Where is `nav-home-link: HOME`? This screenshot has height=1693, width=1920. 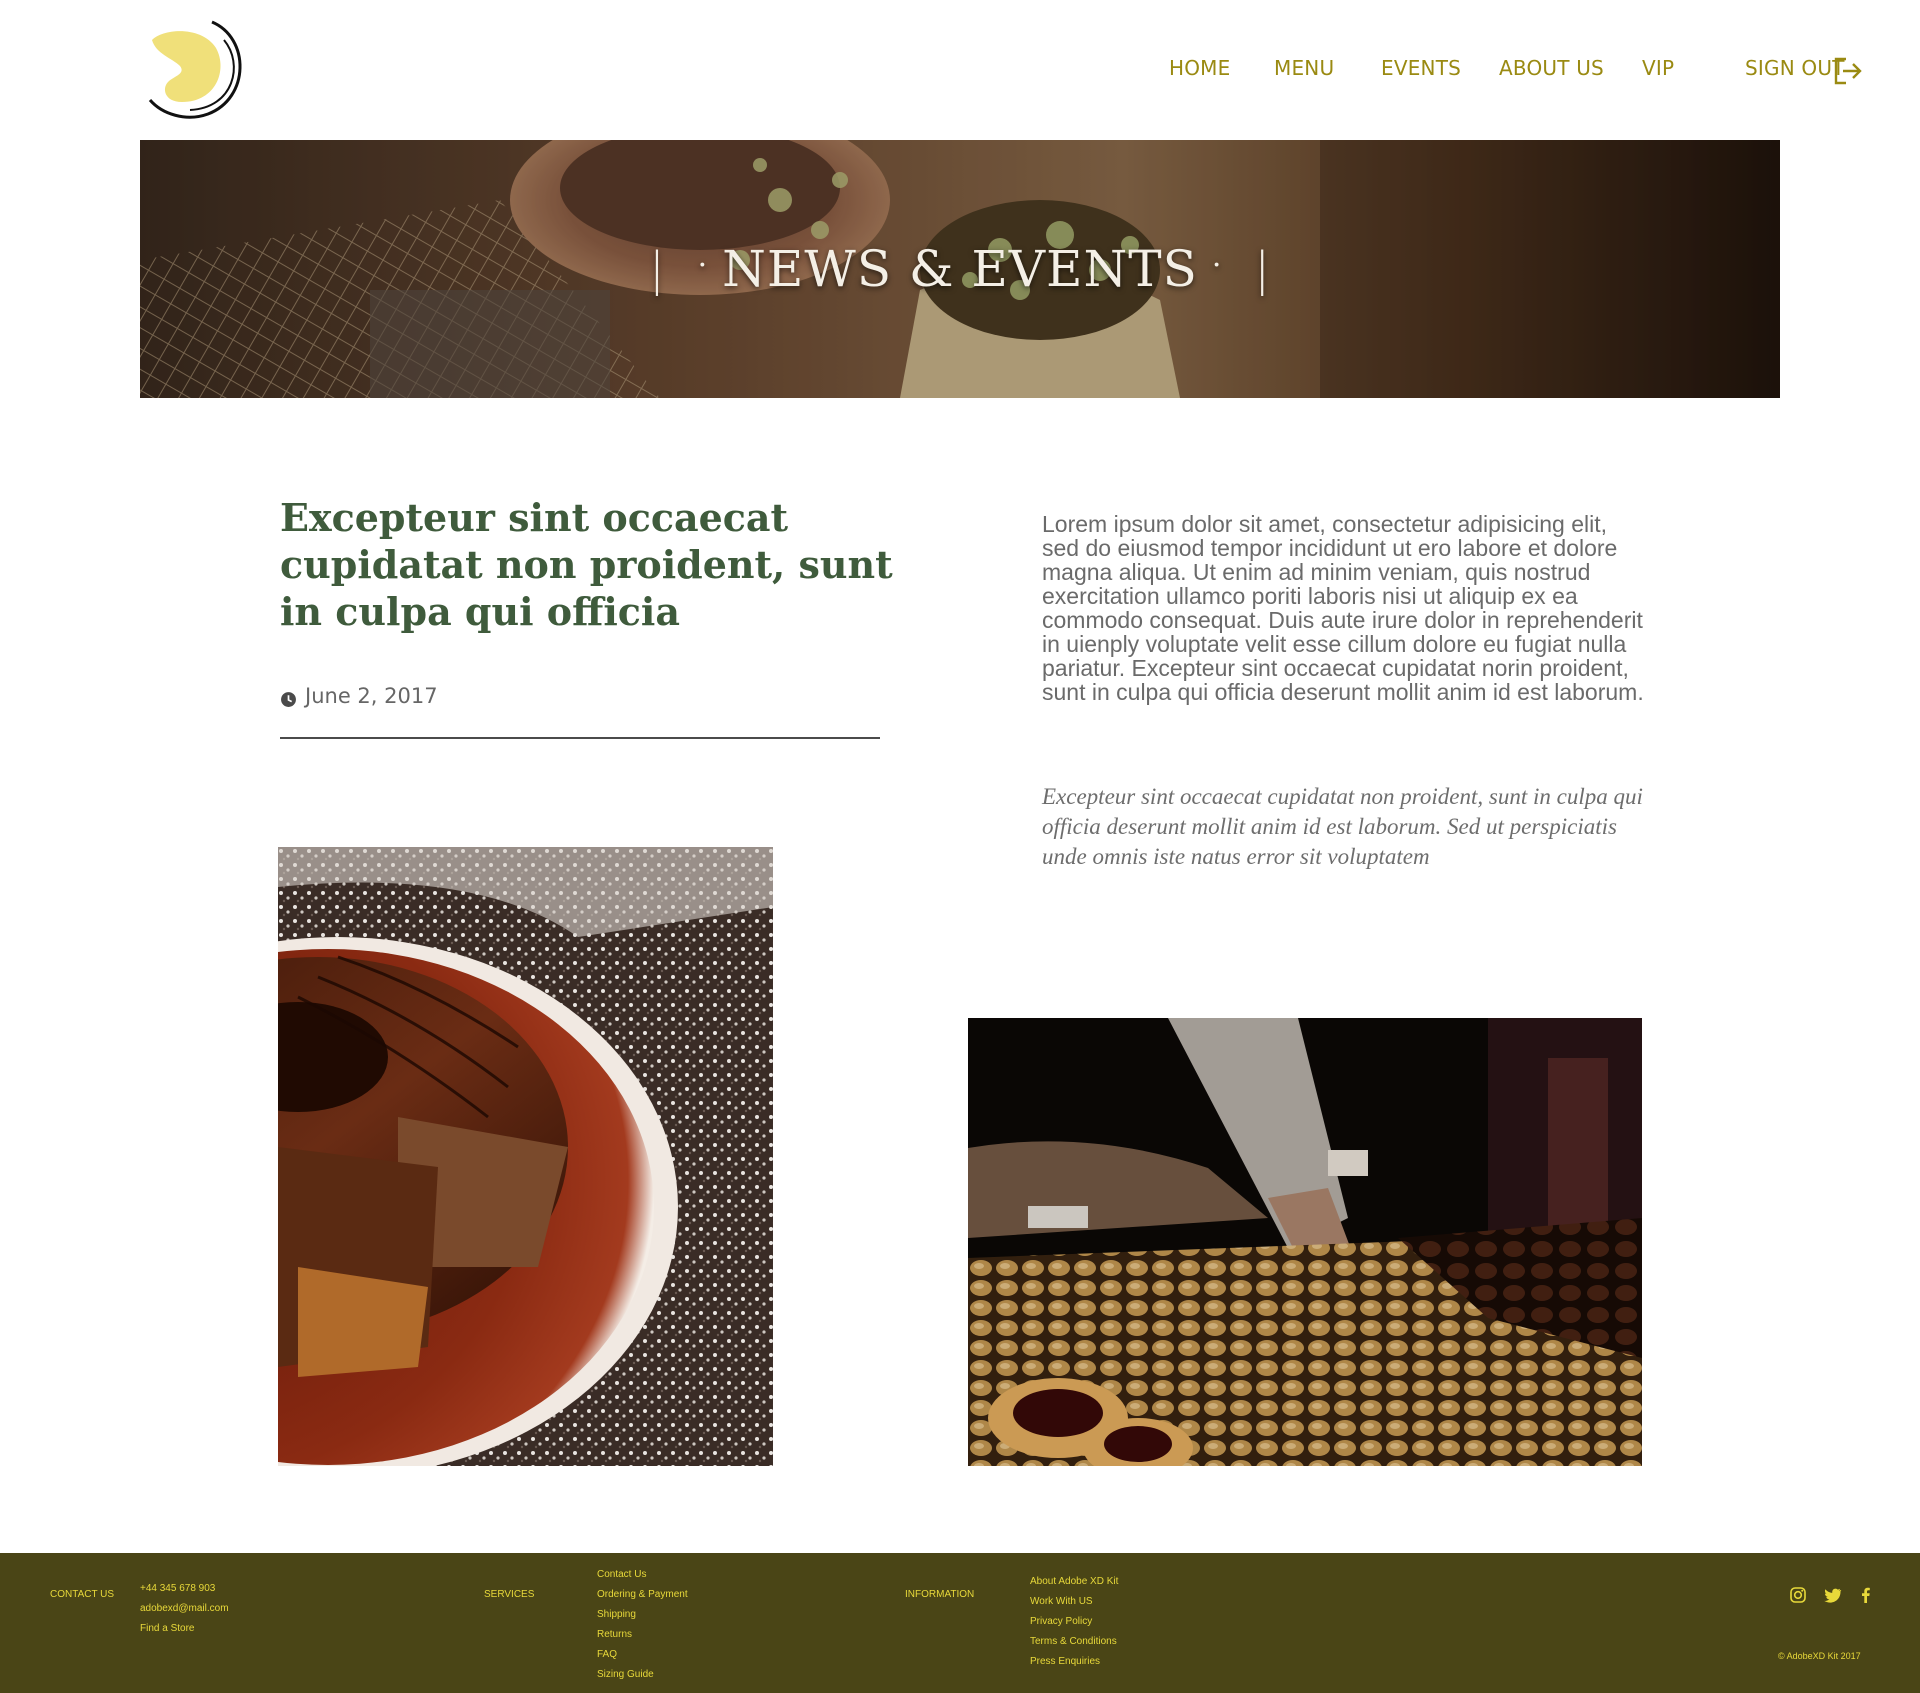
nav-home-link: HOME is located at coordinates (1199, 68).